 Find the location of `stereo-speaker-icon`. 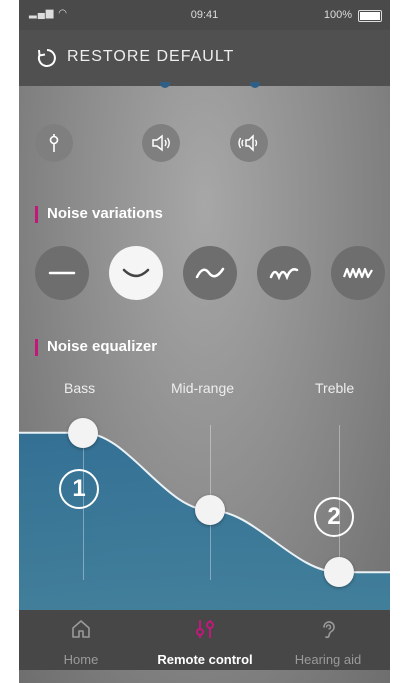

stereo-speaker-icon is located at coordinates (248, 143).